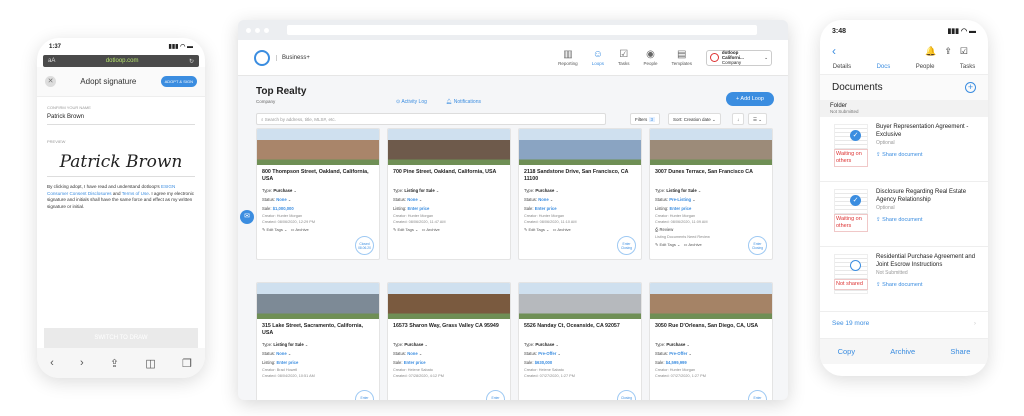  Describe the element at coordinates (364, 245) in the screenshot. I see `closing-badge: Closed 08.06.20` at that location.